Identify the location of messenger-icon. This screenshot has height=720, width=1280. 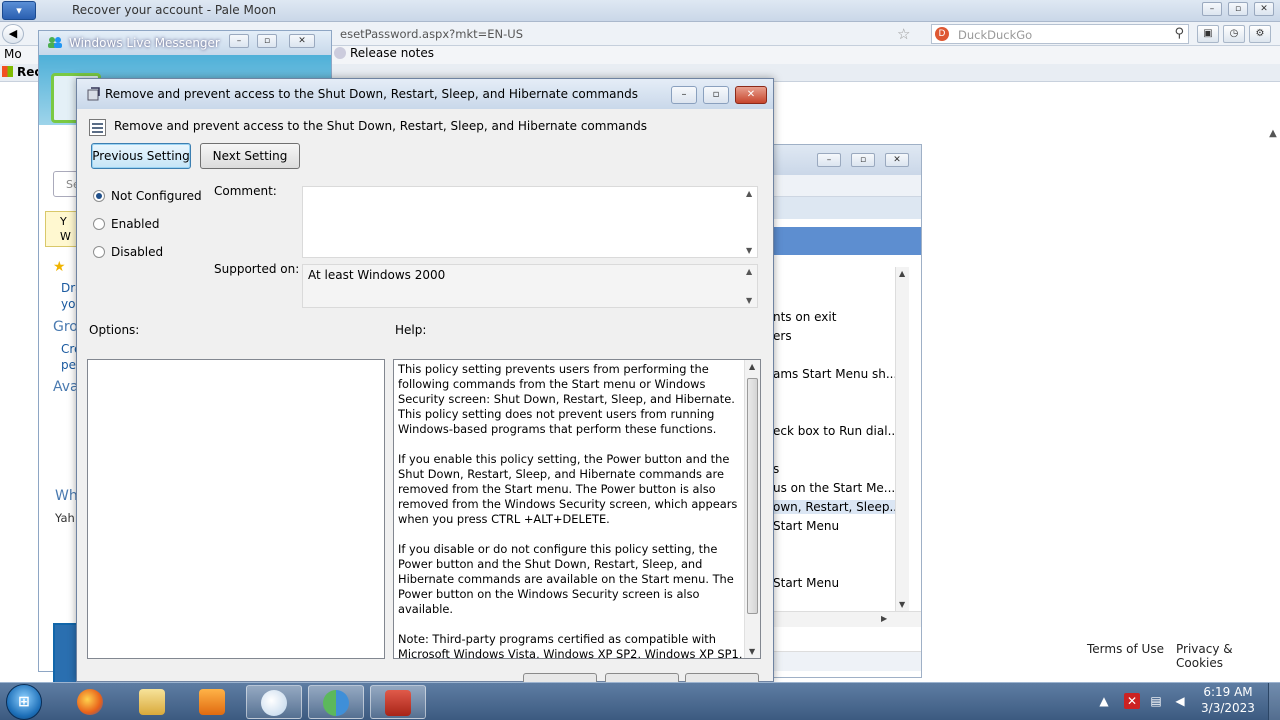
(336, 703).